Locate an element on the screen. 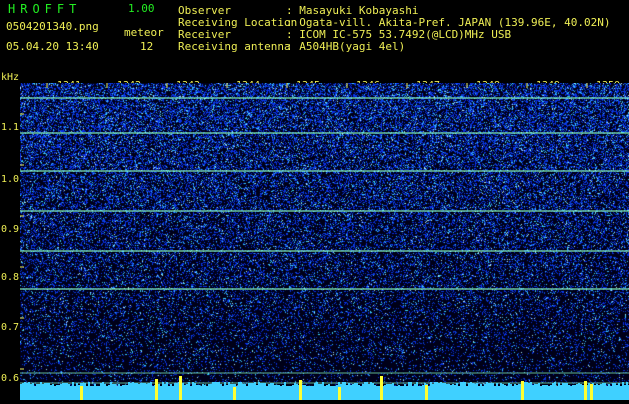 This screenshot has height=404, width=629. freq-tick-0.7: 0.7 is located at coordinates (10, 327).